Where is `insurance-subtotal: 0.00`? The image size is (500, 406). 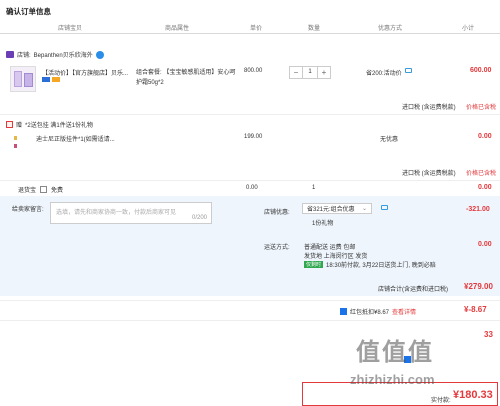 insurance-subtotal: 0.00 is located at coordinates (485, 187).